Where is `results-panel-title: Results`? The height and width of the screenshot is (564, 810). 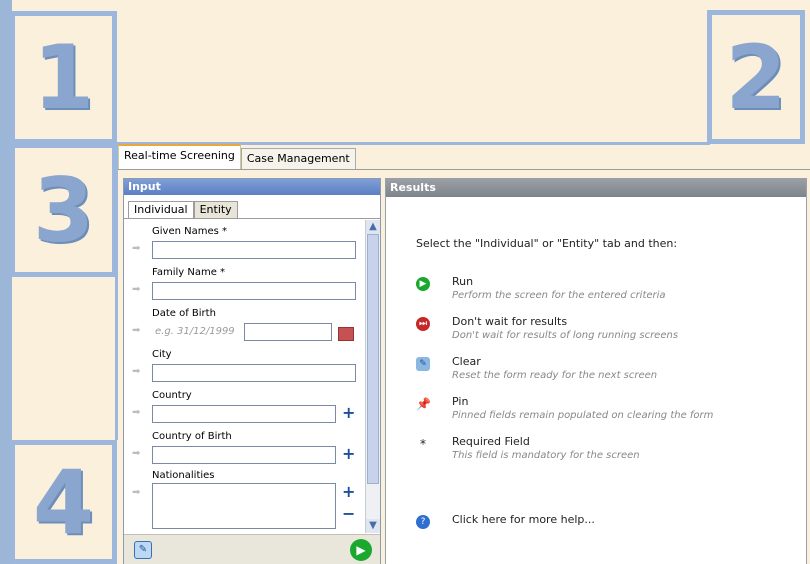
results-panel-title: Results is located at coordinates (596, 188).